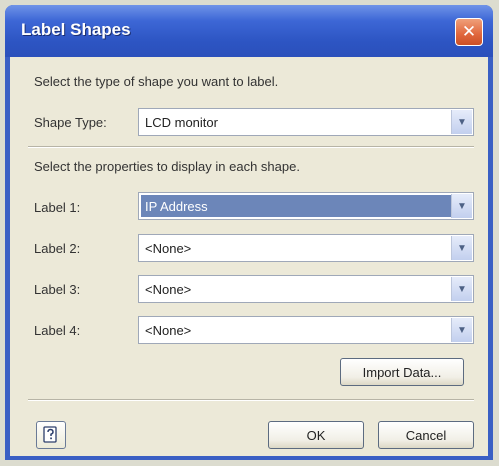 The width and height of the screenshot is (499, 466). What do you see at coordinates (57, 207) in the screenshot?
I see `label-1-label: Label 1:` at bounding box center [57, 207].